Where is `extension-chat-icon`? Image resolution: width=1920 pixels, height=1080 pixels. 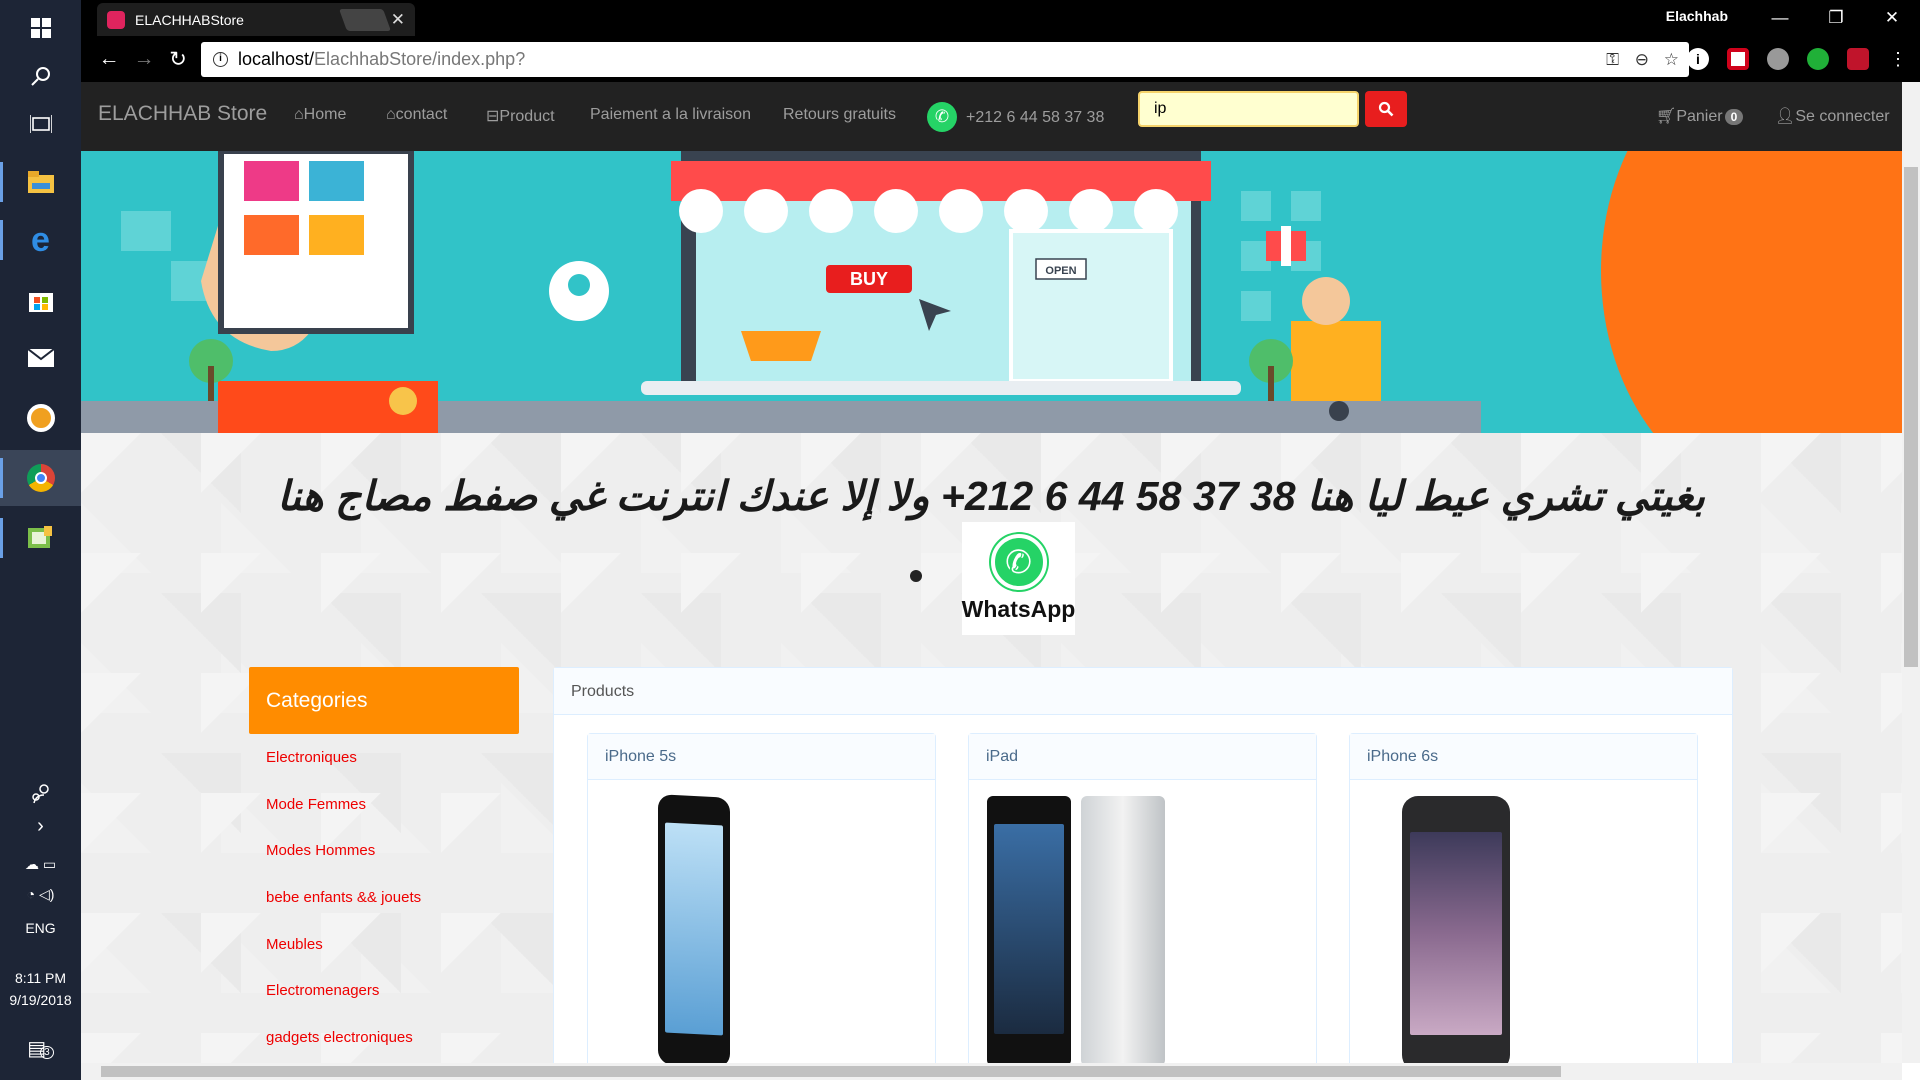 extension-chat-icon is located at coordinates (1778, 59).